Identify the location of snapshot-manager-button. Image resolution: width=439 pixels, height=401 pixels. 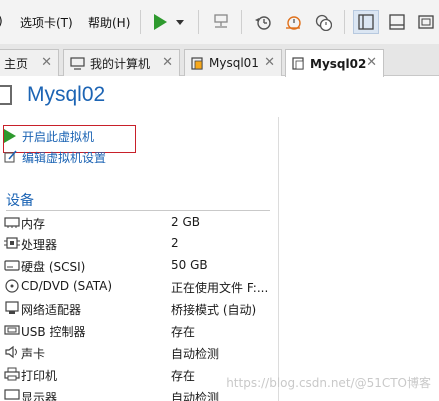
(323, 22).